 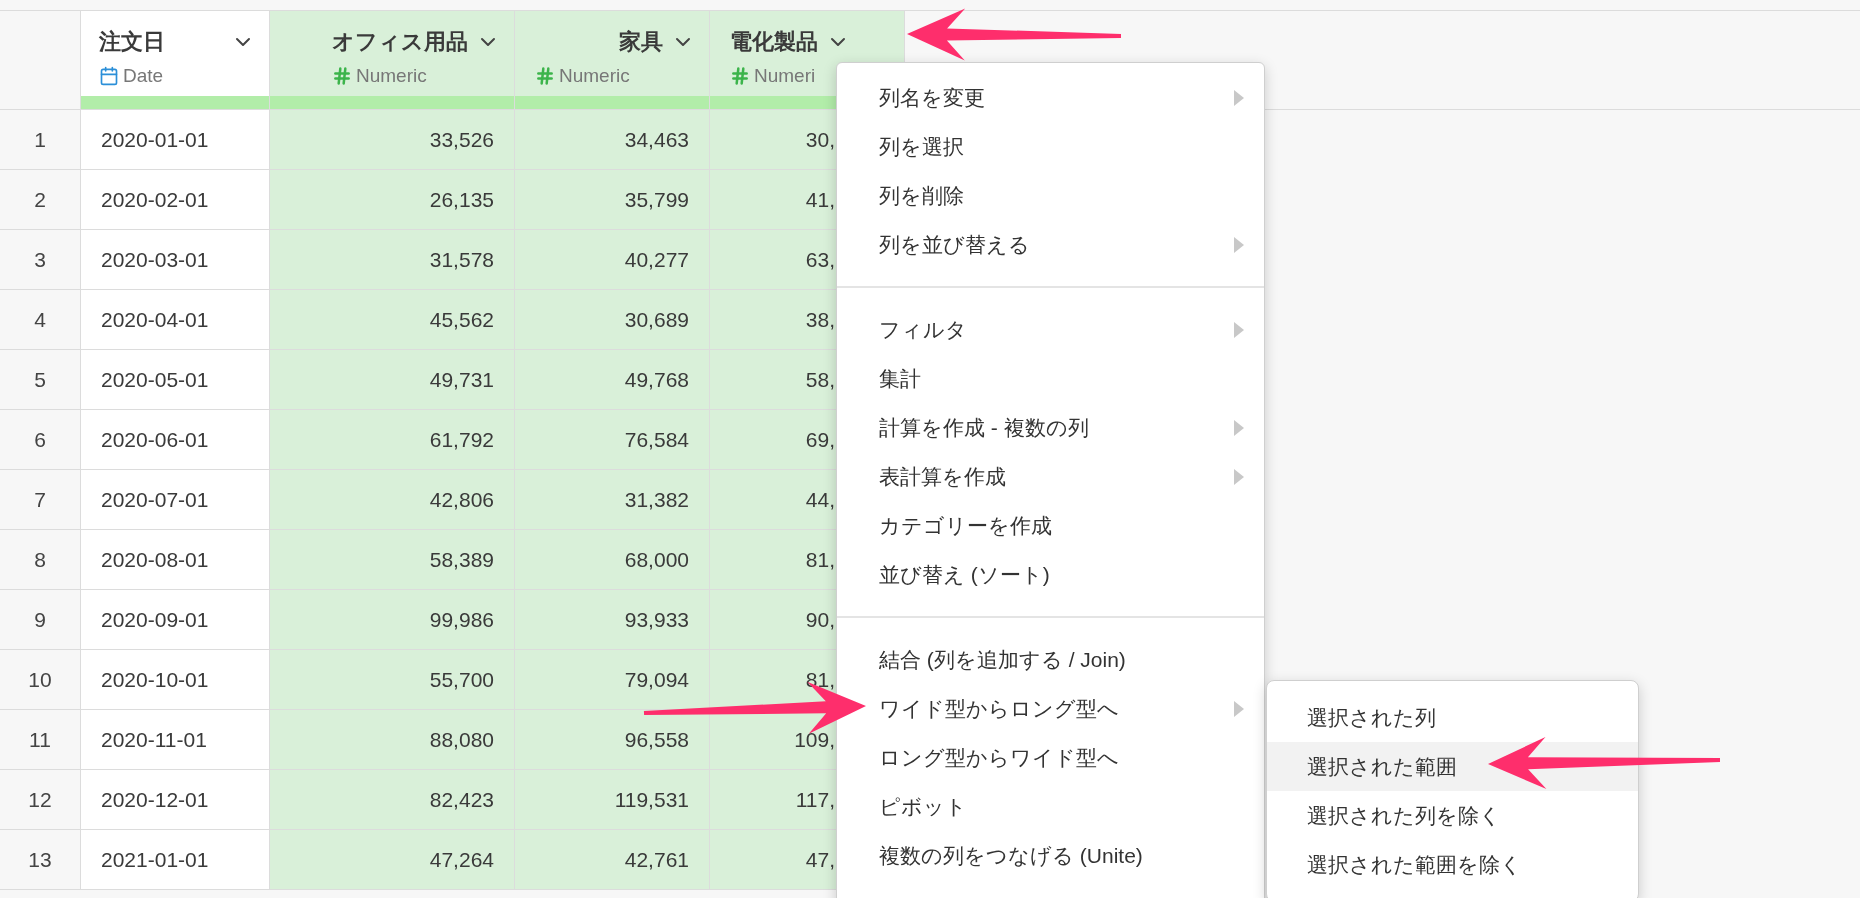 What do you see at coordinates (40, 560) in the screenshot?
I see `row-number: 8` at bounding box center [40, 560].